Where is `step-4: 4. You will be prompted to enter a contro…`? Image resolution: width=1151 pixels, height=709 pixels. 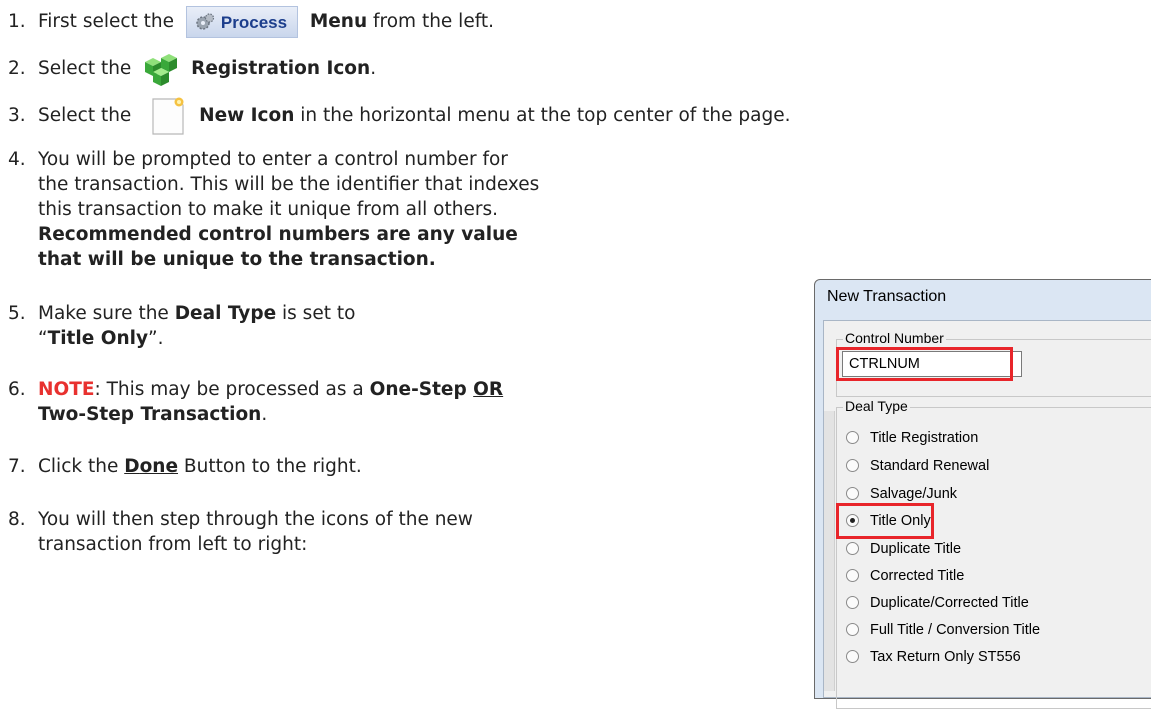 step-4: 4. You will be prompted to enter a contro… is located at coordinates (258, 160).